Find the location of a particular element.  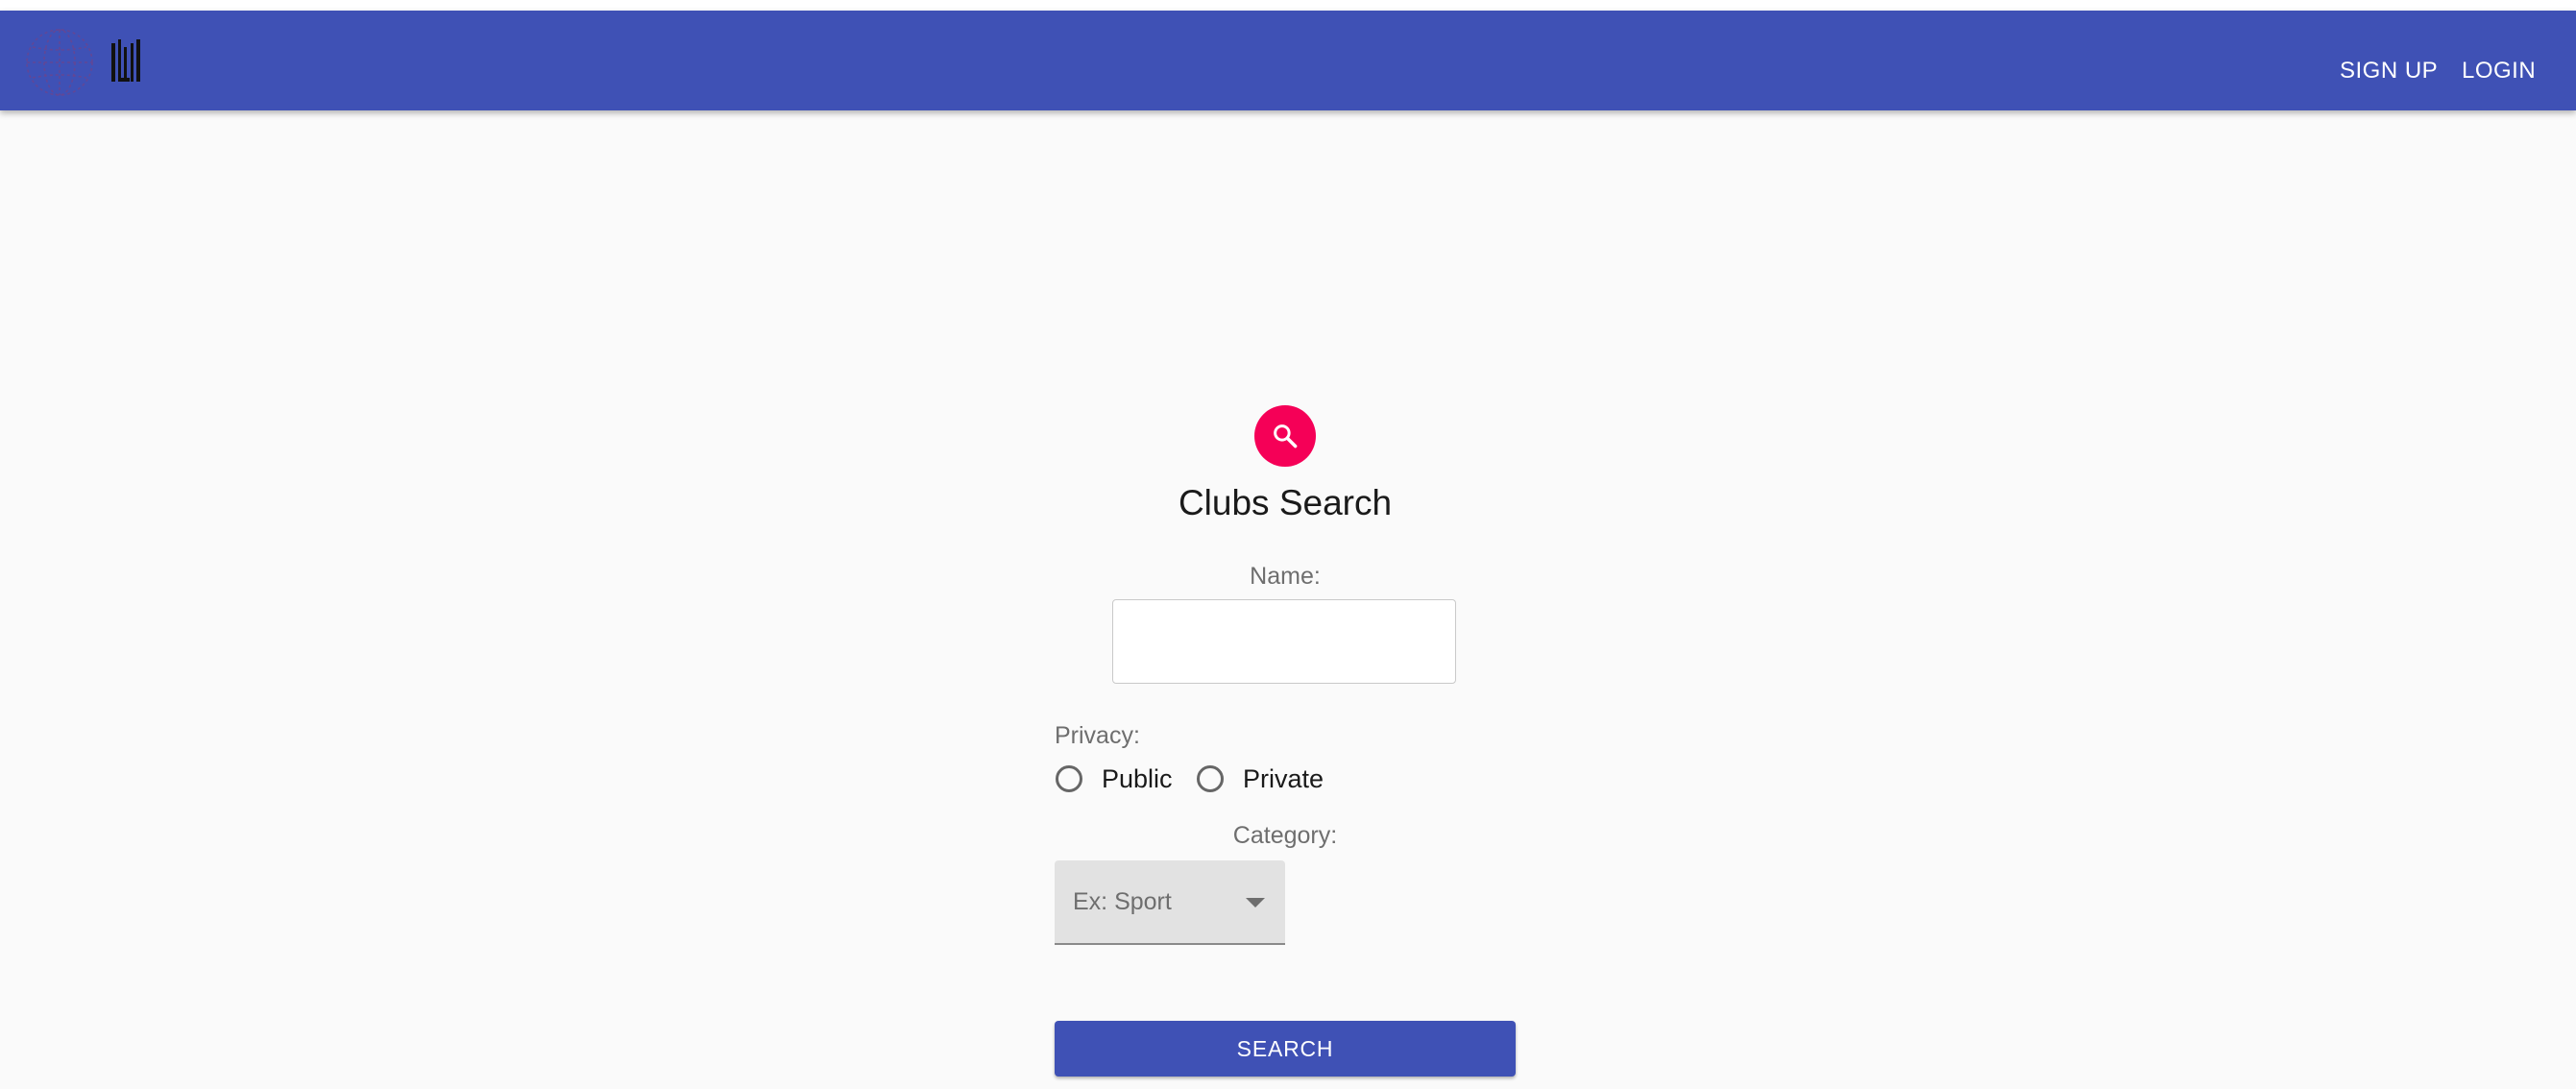

login-button: LOGIN is located at coordinates (2499, 71).